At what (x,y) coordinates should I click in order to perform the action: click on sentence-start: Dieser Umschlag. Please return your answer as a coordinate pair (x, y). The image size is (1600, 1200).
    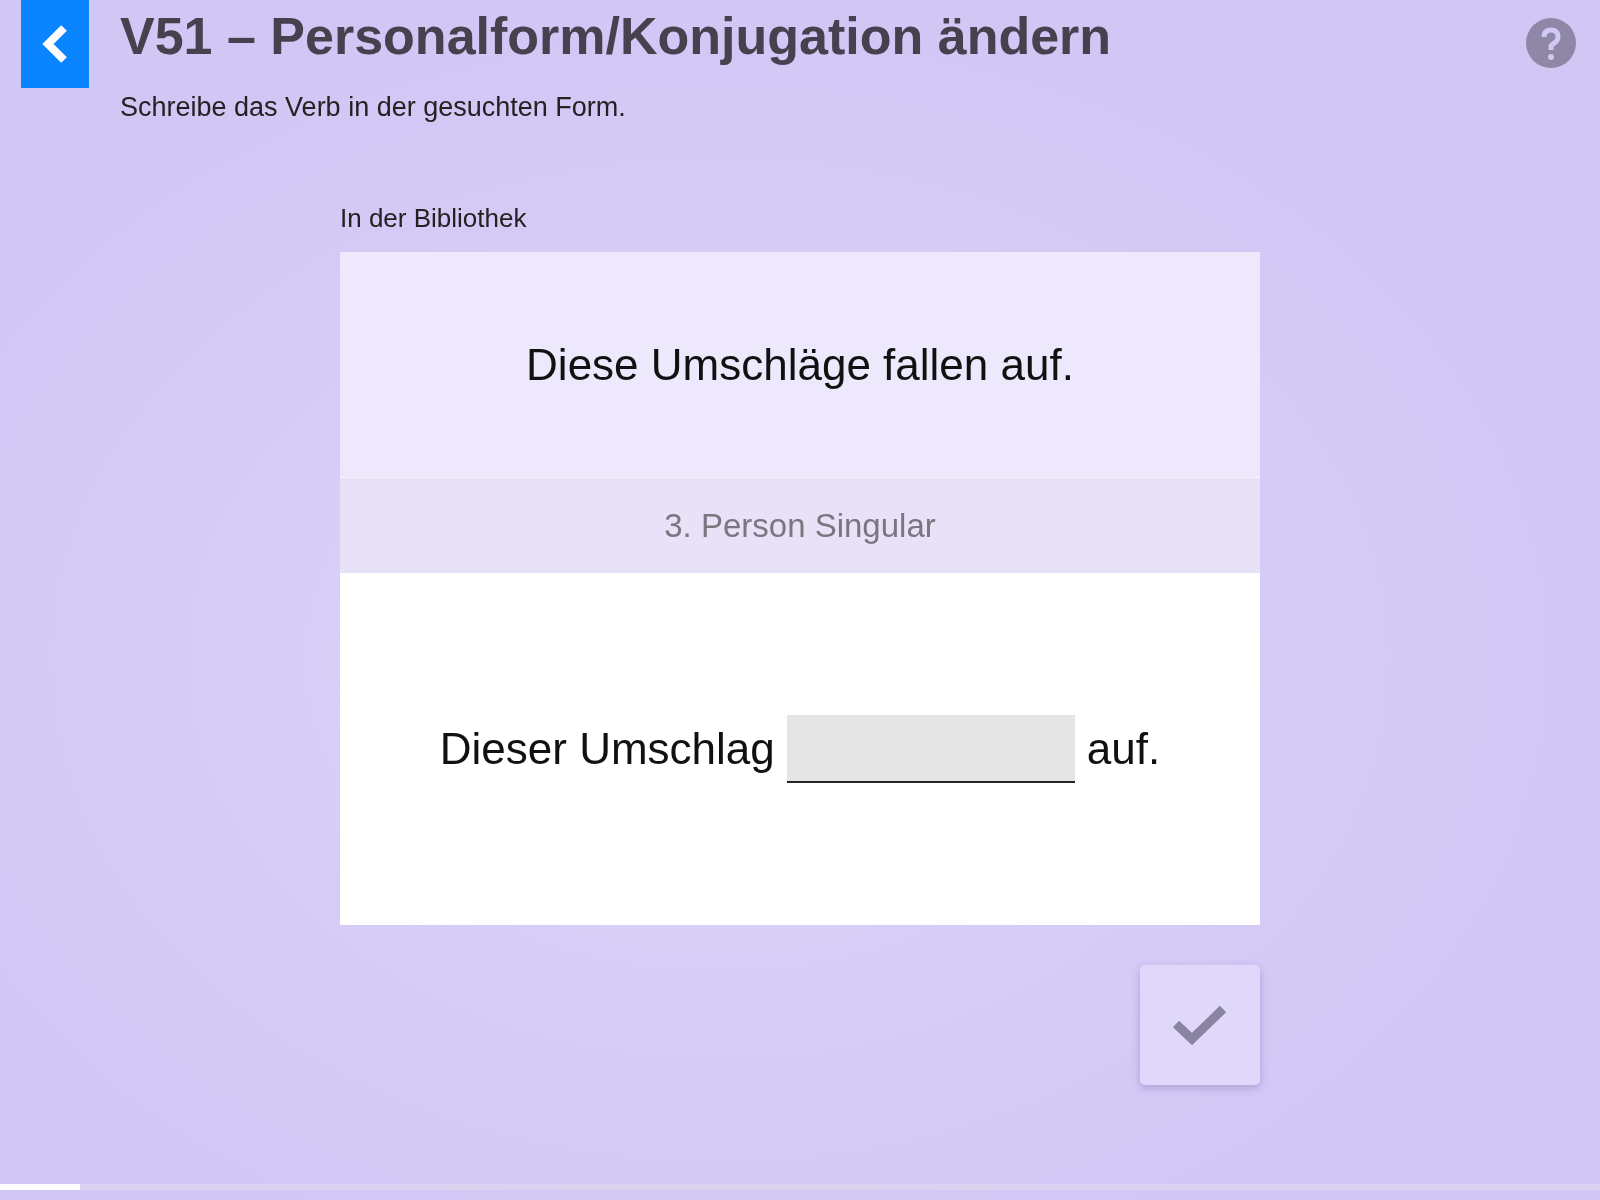
    Looking at the image, I should click on (607, 749).